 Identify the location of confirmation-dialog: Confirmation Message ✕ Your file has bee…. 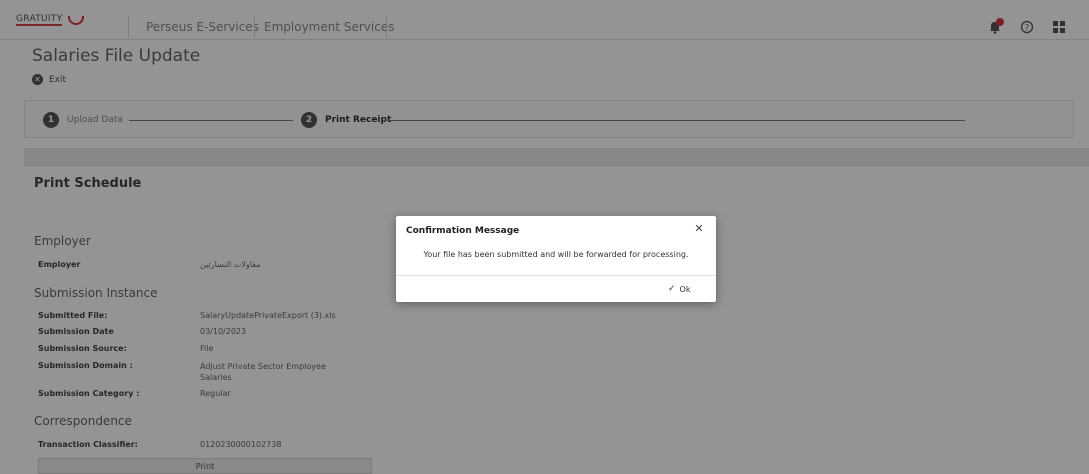
(556, 259).